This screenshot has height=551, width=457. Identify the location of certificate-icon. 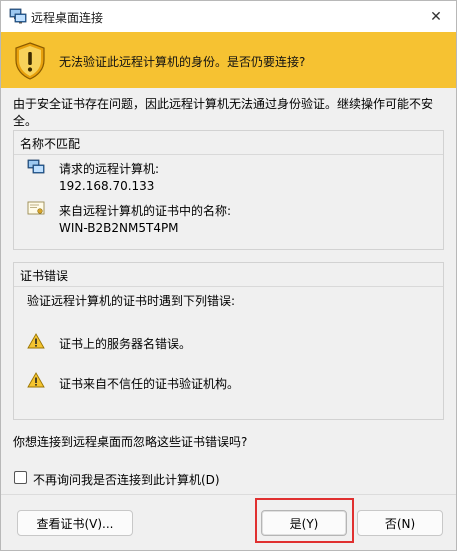
(36, 208).